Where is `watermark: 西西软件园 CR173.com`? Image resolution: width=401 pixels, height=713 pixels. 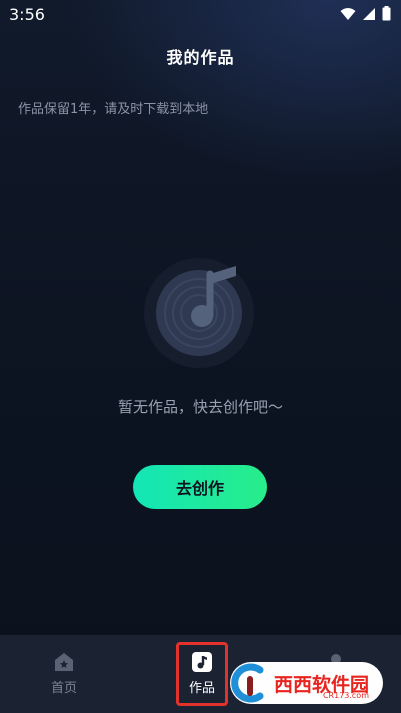
watermark: 西西软件园 CR173.com is located at coordinates (306, 683).